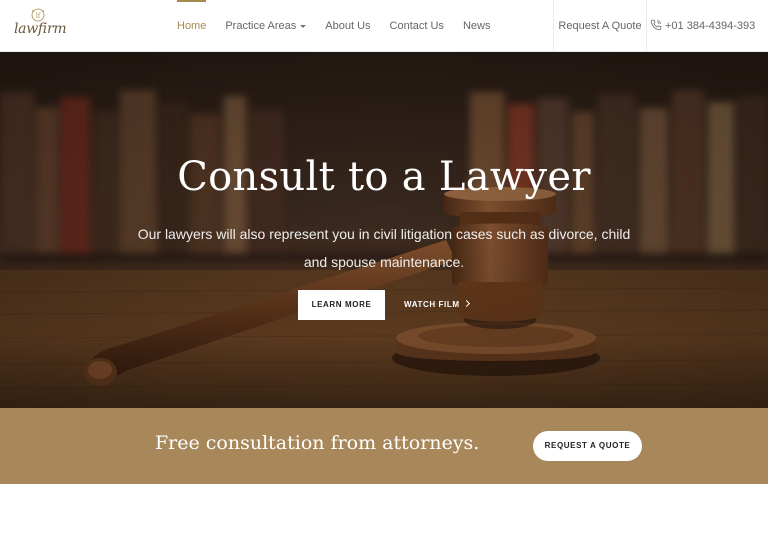 This screenshot has height=550, width=768. I want to click on svg-text: lf, so click(38, 16).